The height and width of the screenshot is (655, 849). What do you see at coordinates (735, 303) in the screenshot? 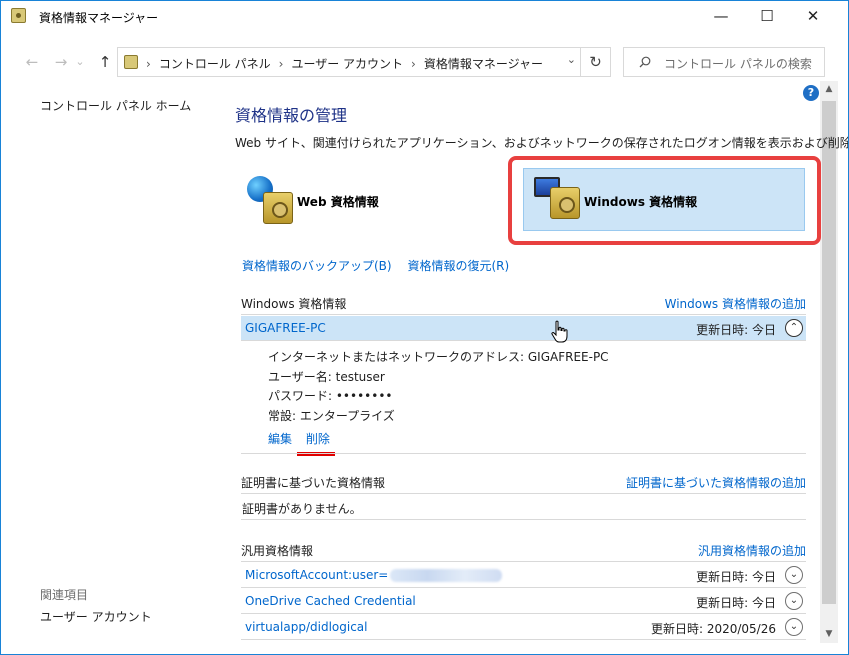
I see `add-windows-credential-link: Windows 資格情報の追加` at bounding box center [735, 303].